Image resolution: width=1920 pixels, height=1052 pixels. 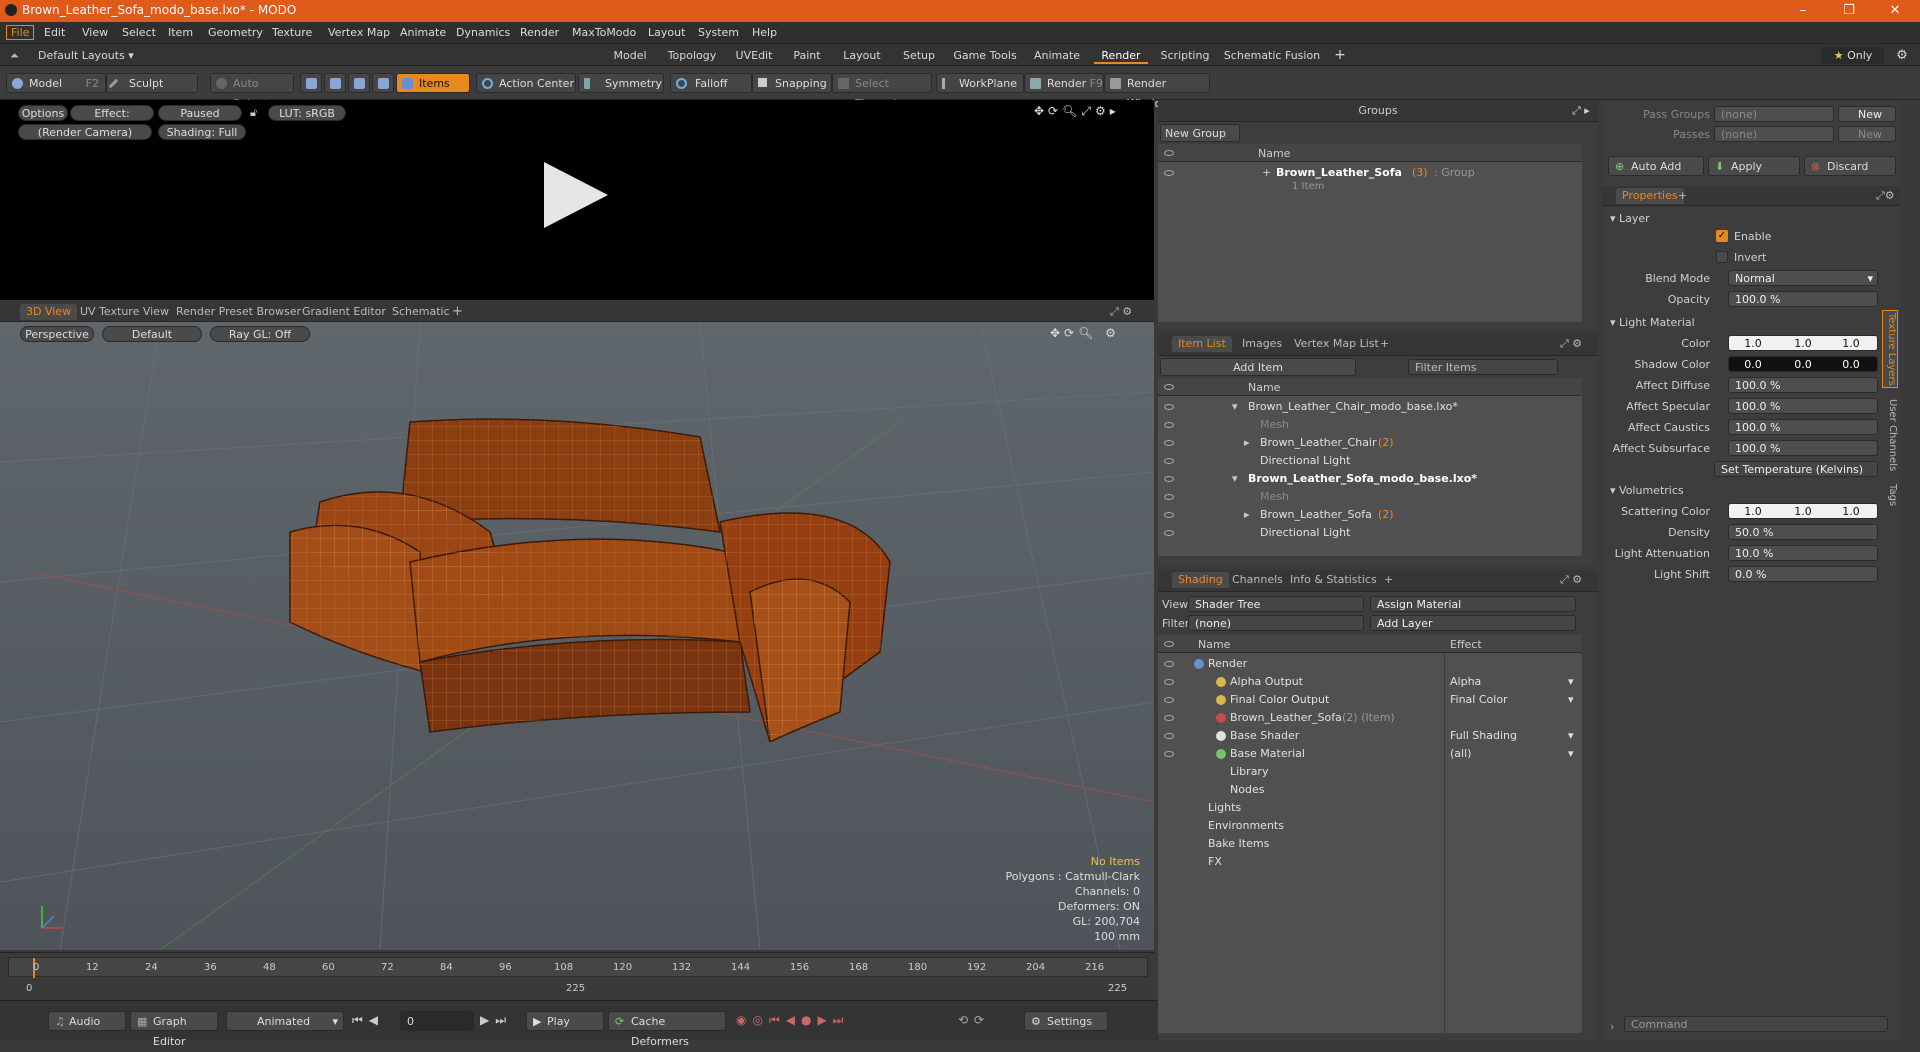 I want to click on add-item-tab-icon: +, so click(x=1384, y=344).